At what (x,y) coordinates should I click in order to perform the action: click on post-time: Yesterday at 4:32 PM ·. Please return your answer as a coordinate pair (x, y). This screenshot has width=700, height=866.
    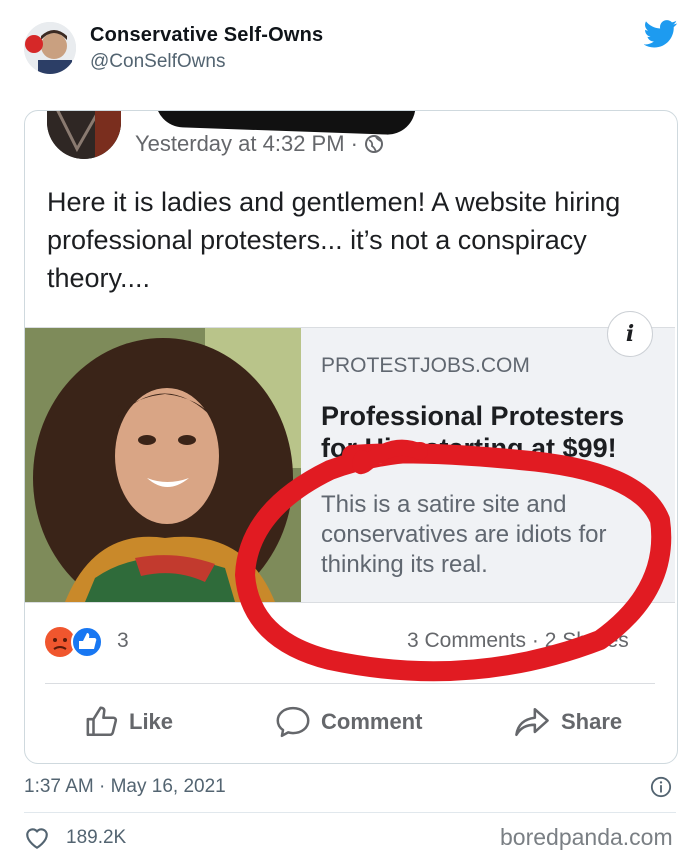
    Looking at the image, I should click on (259, 144).